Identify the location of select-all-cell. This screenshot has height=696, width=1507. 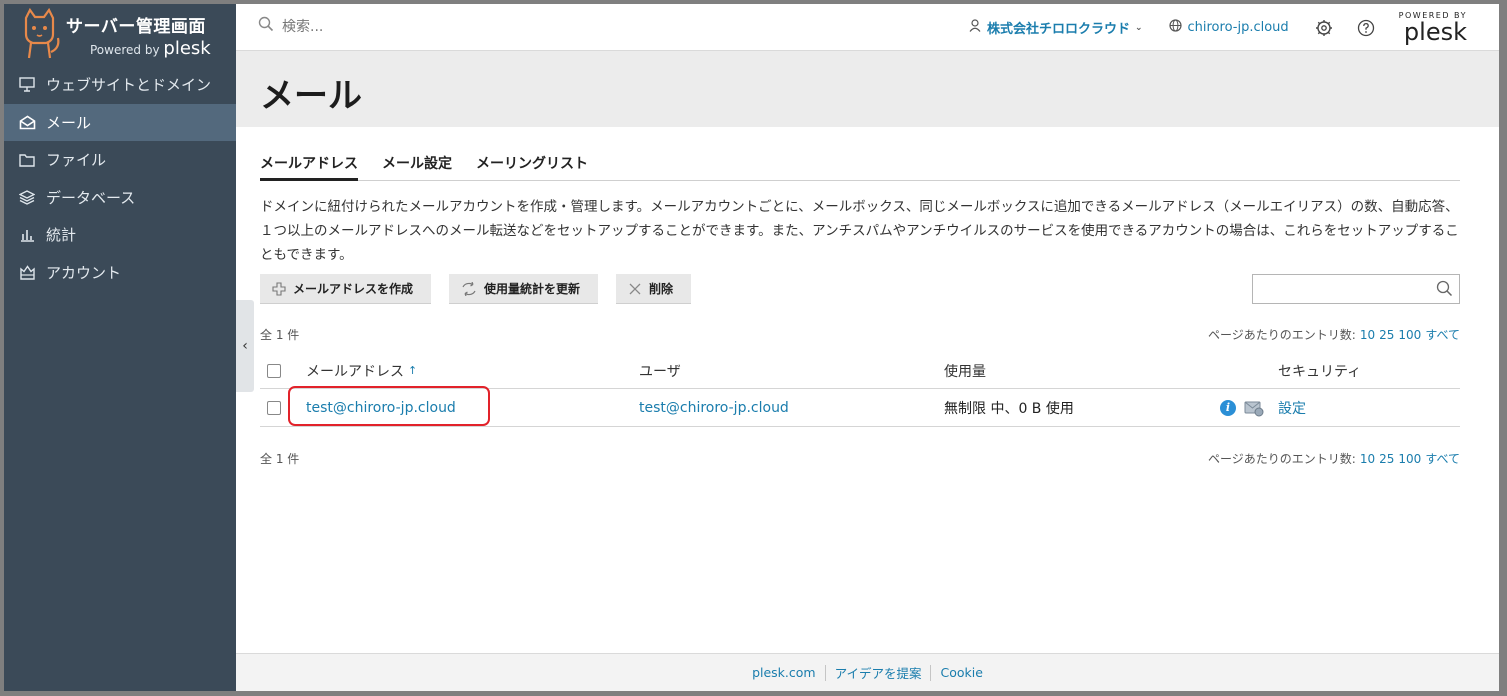
(274, 370).